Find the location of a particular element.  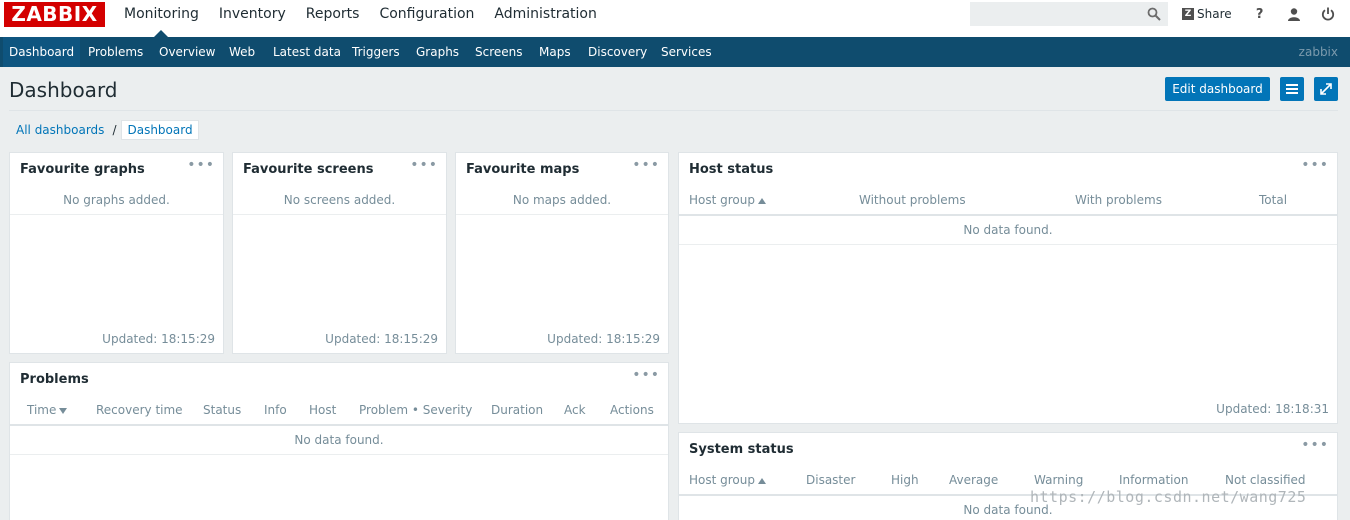

main-menu-monitoring: Monitoring is located at coordinates (161, 18).